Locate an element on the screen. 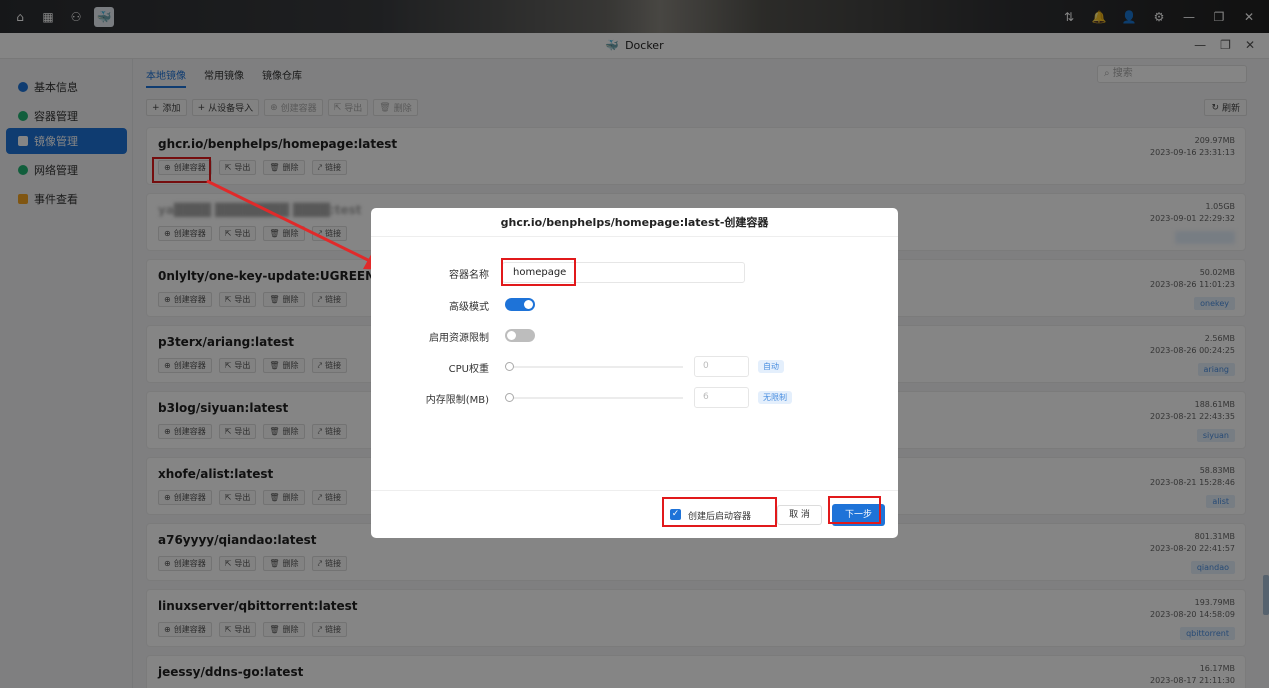 This screenshot has width=1269, height=688. scrollbar is located at coordinates (1266, 595).